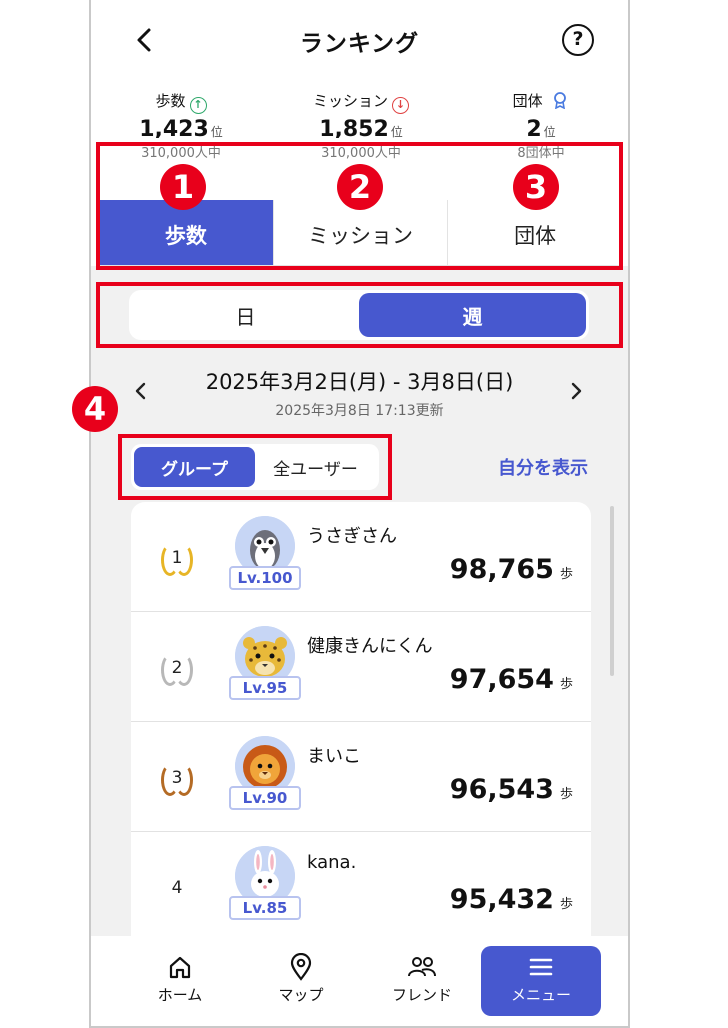  I want to click on user-name: まいこ, so click(334, 756).